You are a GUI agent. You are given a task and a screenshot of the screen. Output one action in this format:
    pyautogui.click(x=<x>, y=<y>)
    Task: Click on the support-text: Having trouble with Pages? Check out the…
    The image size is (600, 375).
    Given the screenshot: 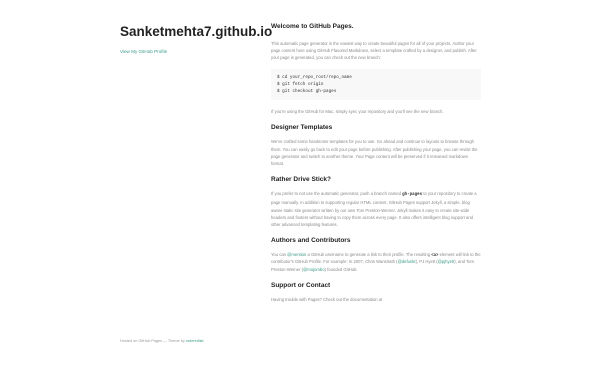 What is the action you would take?
    pyautogui.click(x=327, y=299)
    